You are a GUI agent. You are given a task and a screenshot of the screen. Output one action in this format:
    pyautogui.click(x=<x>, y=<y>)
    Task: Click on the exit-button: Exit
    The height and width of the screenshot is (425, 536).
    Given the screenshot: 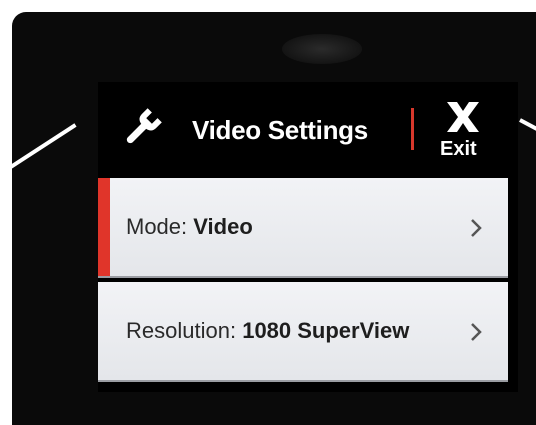 What is the action you would take?
    pyautogui.click(x=466, y=131)
    